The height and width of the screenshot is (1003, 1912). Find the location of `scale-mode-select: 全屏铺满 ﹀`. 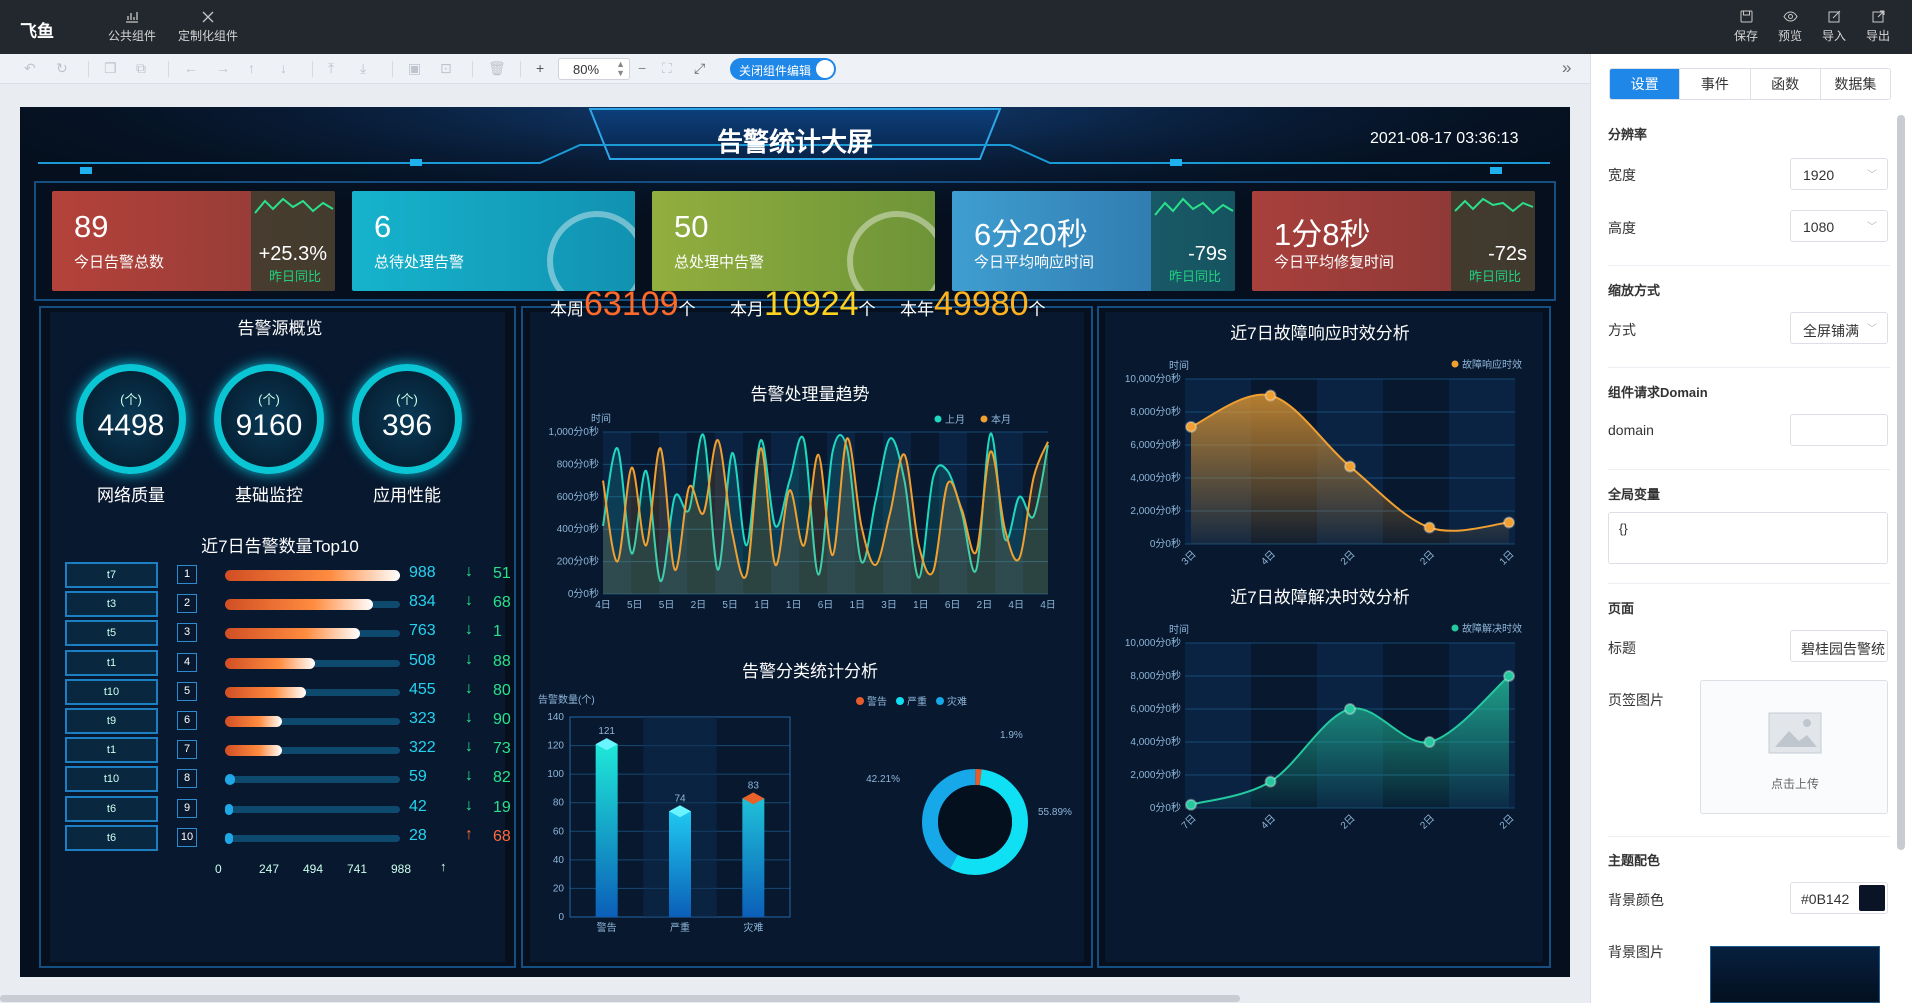

scale-mode-select: 全屏铺满 ﹀ is located at coordinates (1839, 328).